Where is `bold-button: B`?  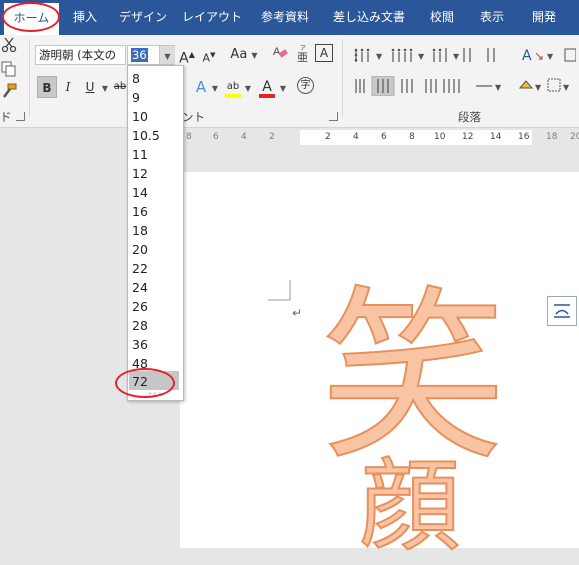
bold-button: B is located at coordinates (47, 87).